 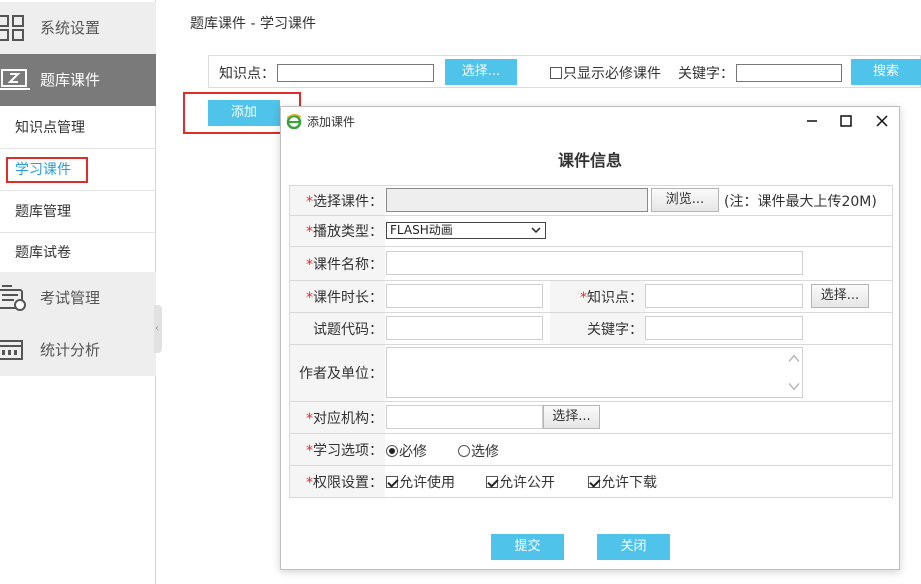 I want to click on knowledge-field-label: 知识点：, so click(x=615, y=297).